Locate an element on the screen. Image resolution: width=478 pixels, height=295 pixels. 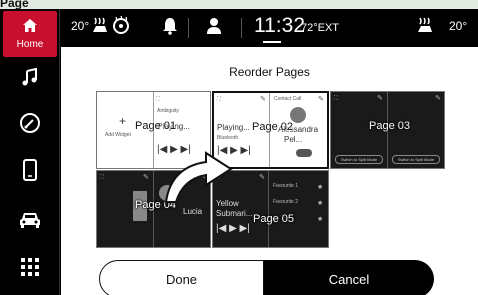
done-button: Done is located at coordinates (181, 277).